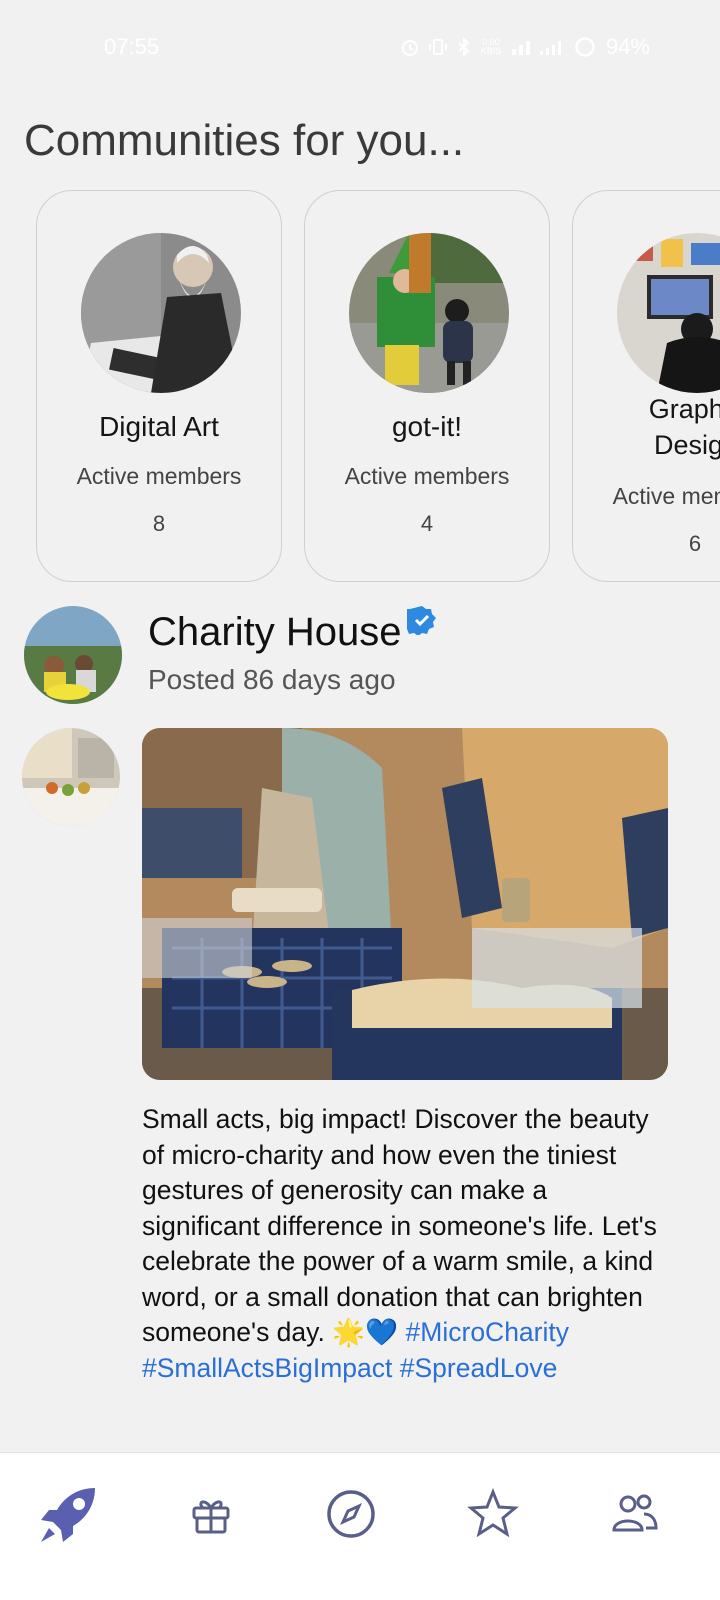 This screenshot has height=1600, width=720. What do you see at coordinates (159, 523) in the screenshot?
I see `community-members-count: 8` at bounding box center [159, 523].